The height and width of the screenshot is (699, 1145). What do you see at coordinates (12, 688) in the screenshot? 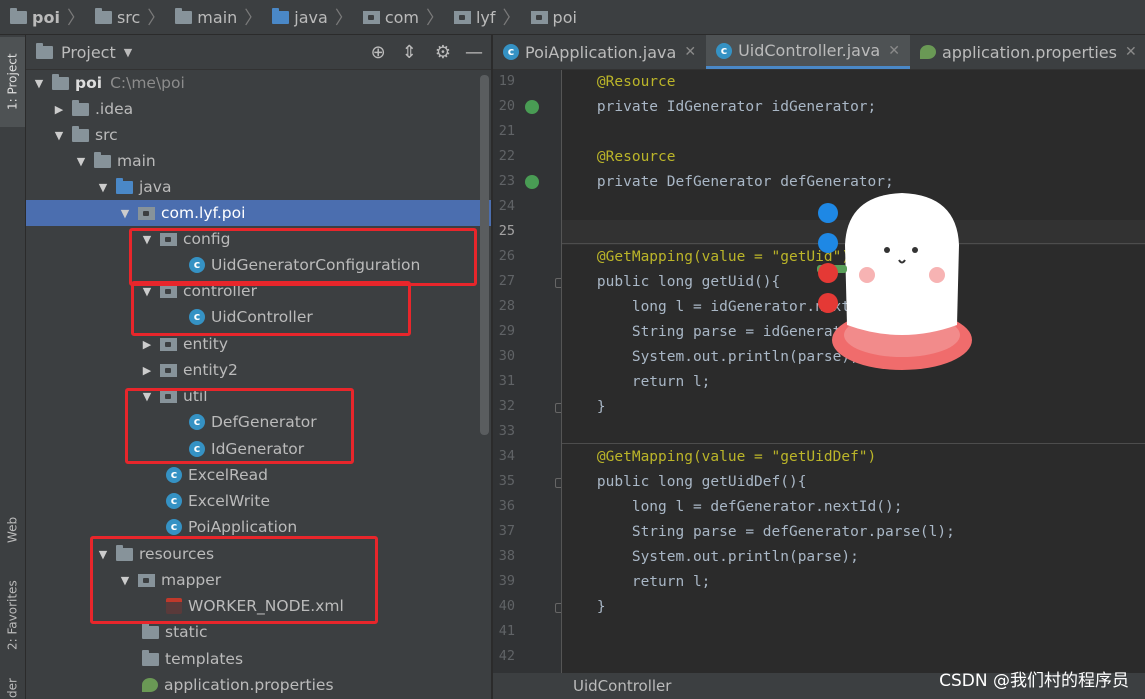
I see `structure-tool-tab: der` at bounding box center [12, 688].